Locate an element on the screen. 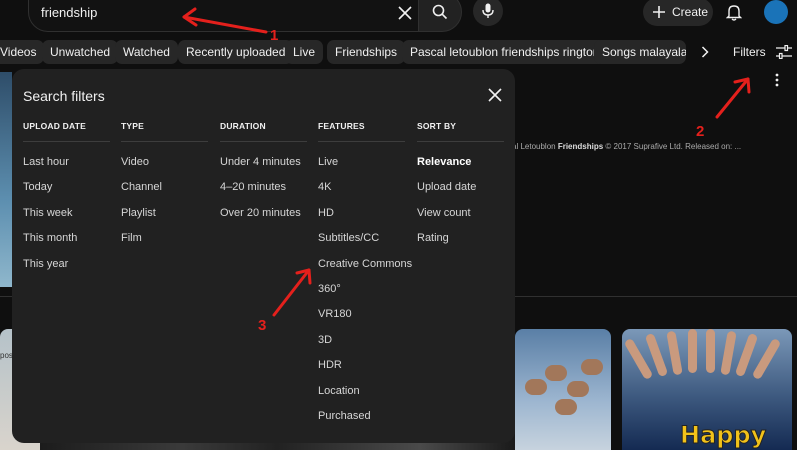  filter-option-this-week: This week is located at coordinates (66, 213).